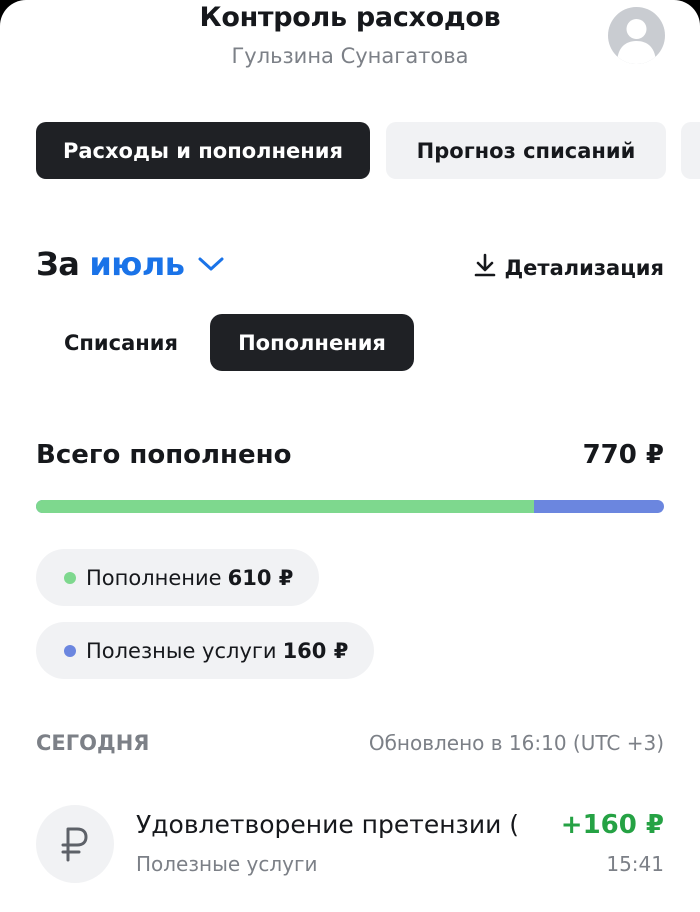 The height and width of the screenshot is (912, 700). Describe the element at coordinates (516, 743) in the screenshot. I see `updated-timestamp: Обновлено в 16:10 (UTC +3)` at that location.